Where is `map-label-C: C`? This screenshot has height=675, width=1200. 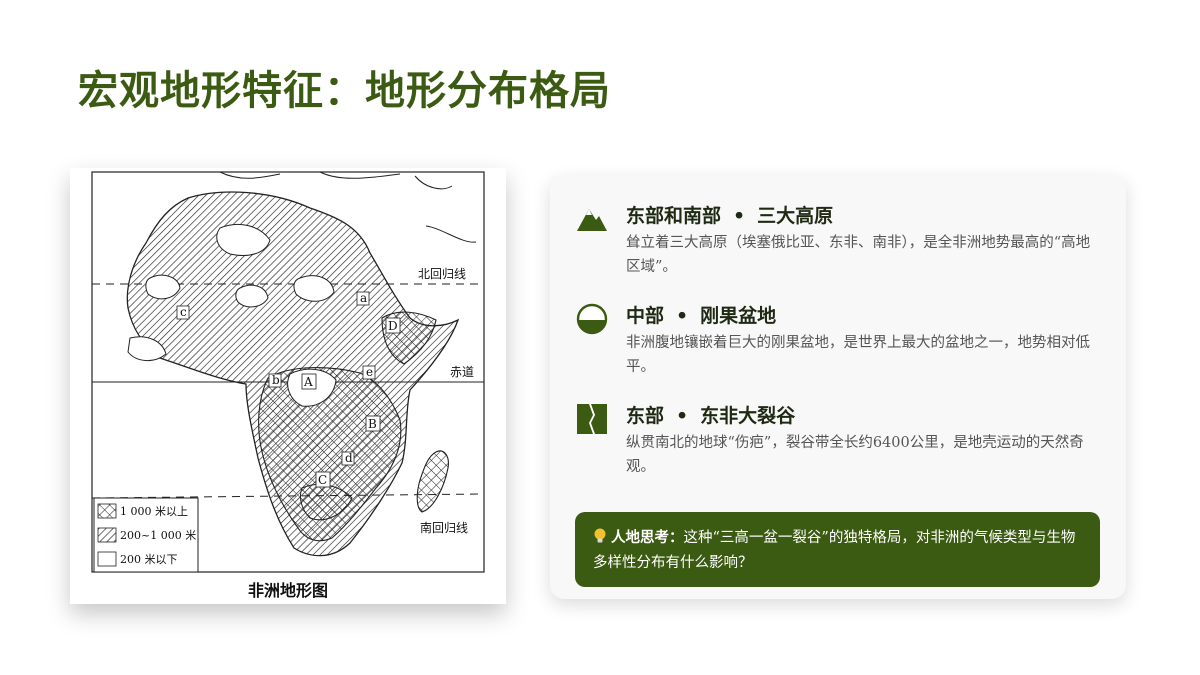
map-label-C: C is located at coordinates (322, 480).